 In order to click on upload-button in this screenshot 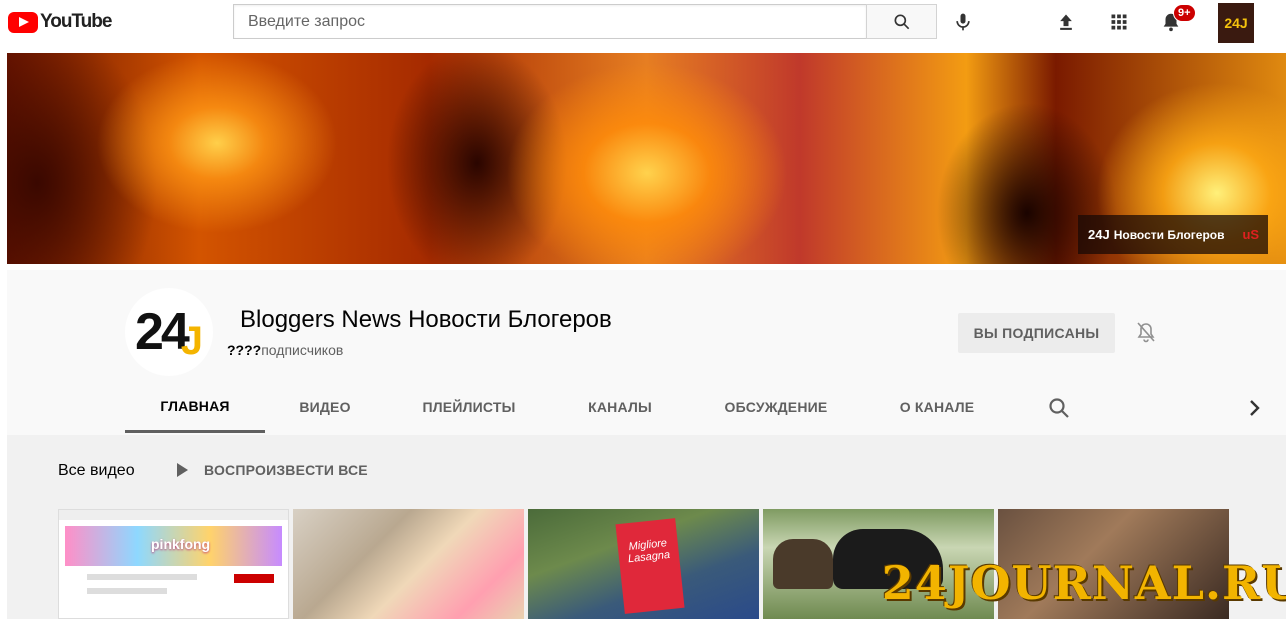, I will do `click(1066, 22)`.